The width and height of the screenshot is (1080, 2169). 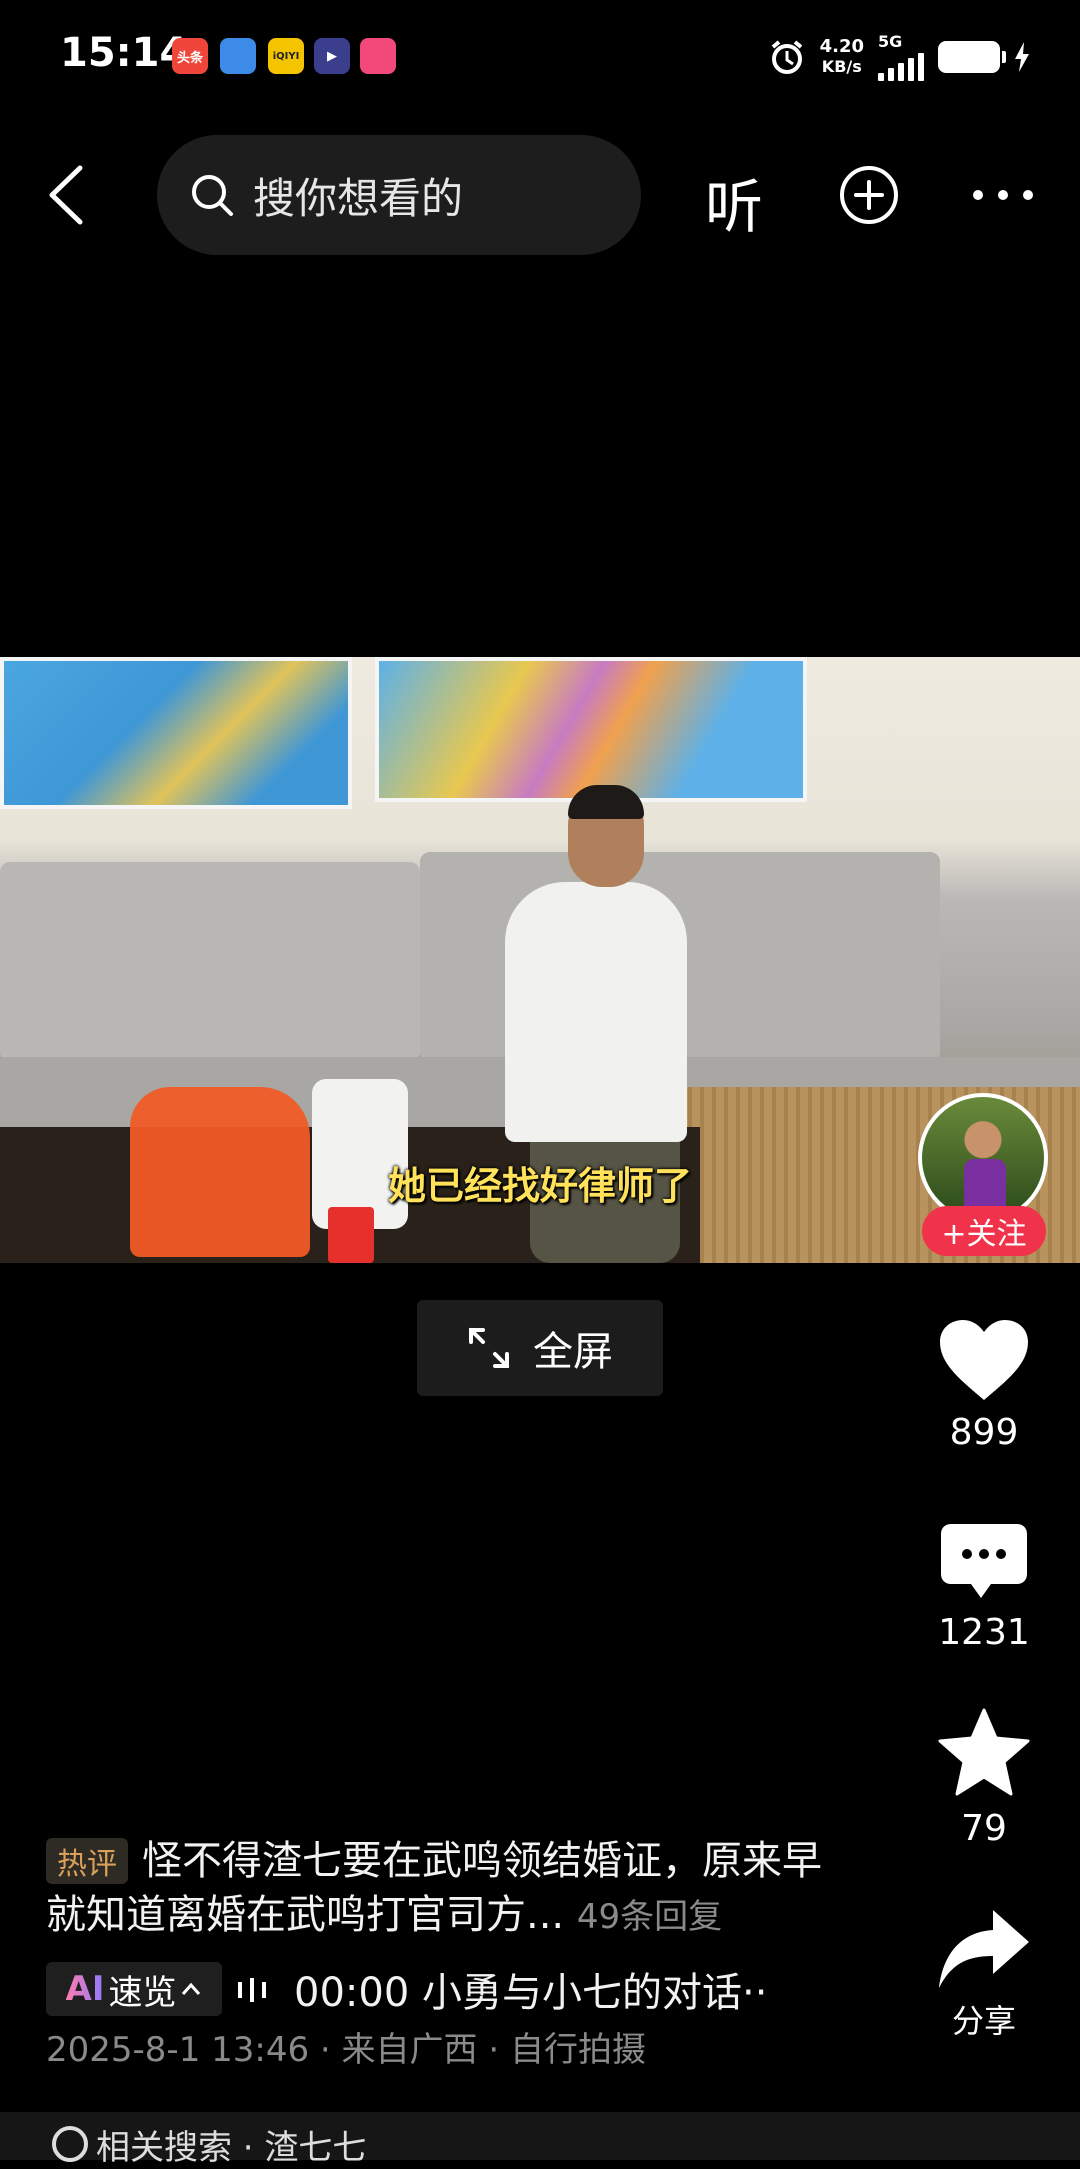 I want to click on bilibili-app-icon, so click(x=378, y=56).